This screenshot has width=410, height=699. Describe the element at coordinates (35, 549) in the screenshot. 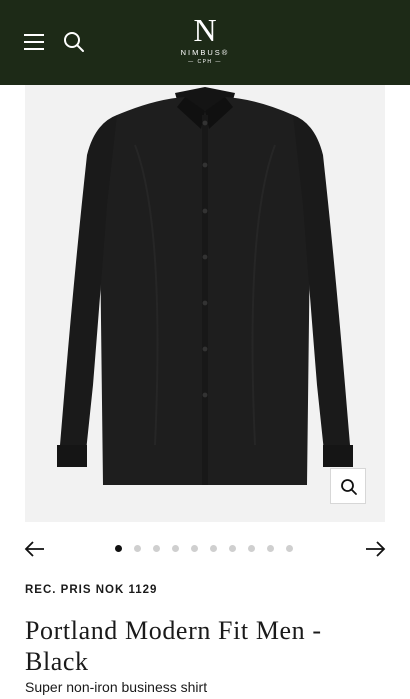

I see `arrow-left-icon` at that location.